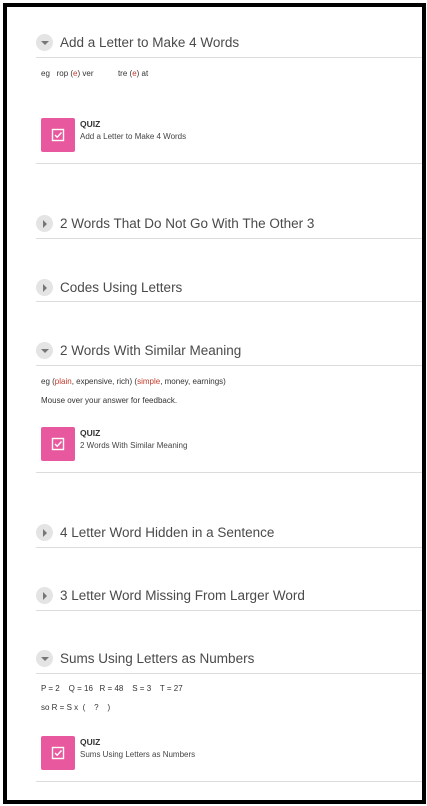 The width and height of the screenshot is (427, 806). I want to click on section-header: 2 Words That Do Not Go With The Other 3, so click(229, 223).